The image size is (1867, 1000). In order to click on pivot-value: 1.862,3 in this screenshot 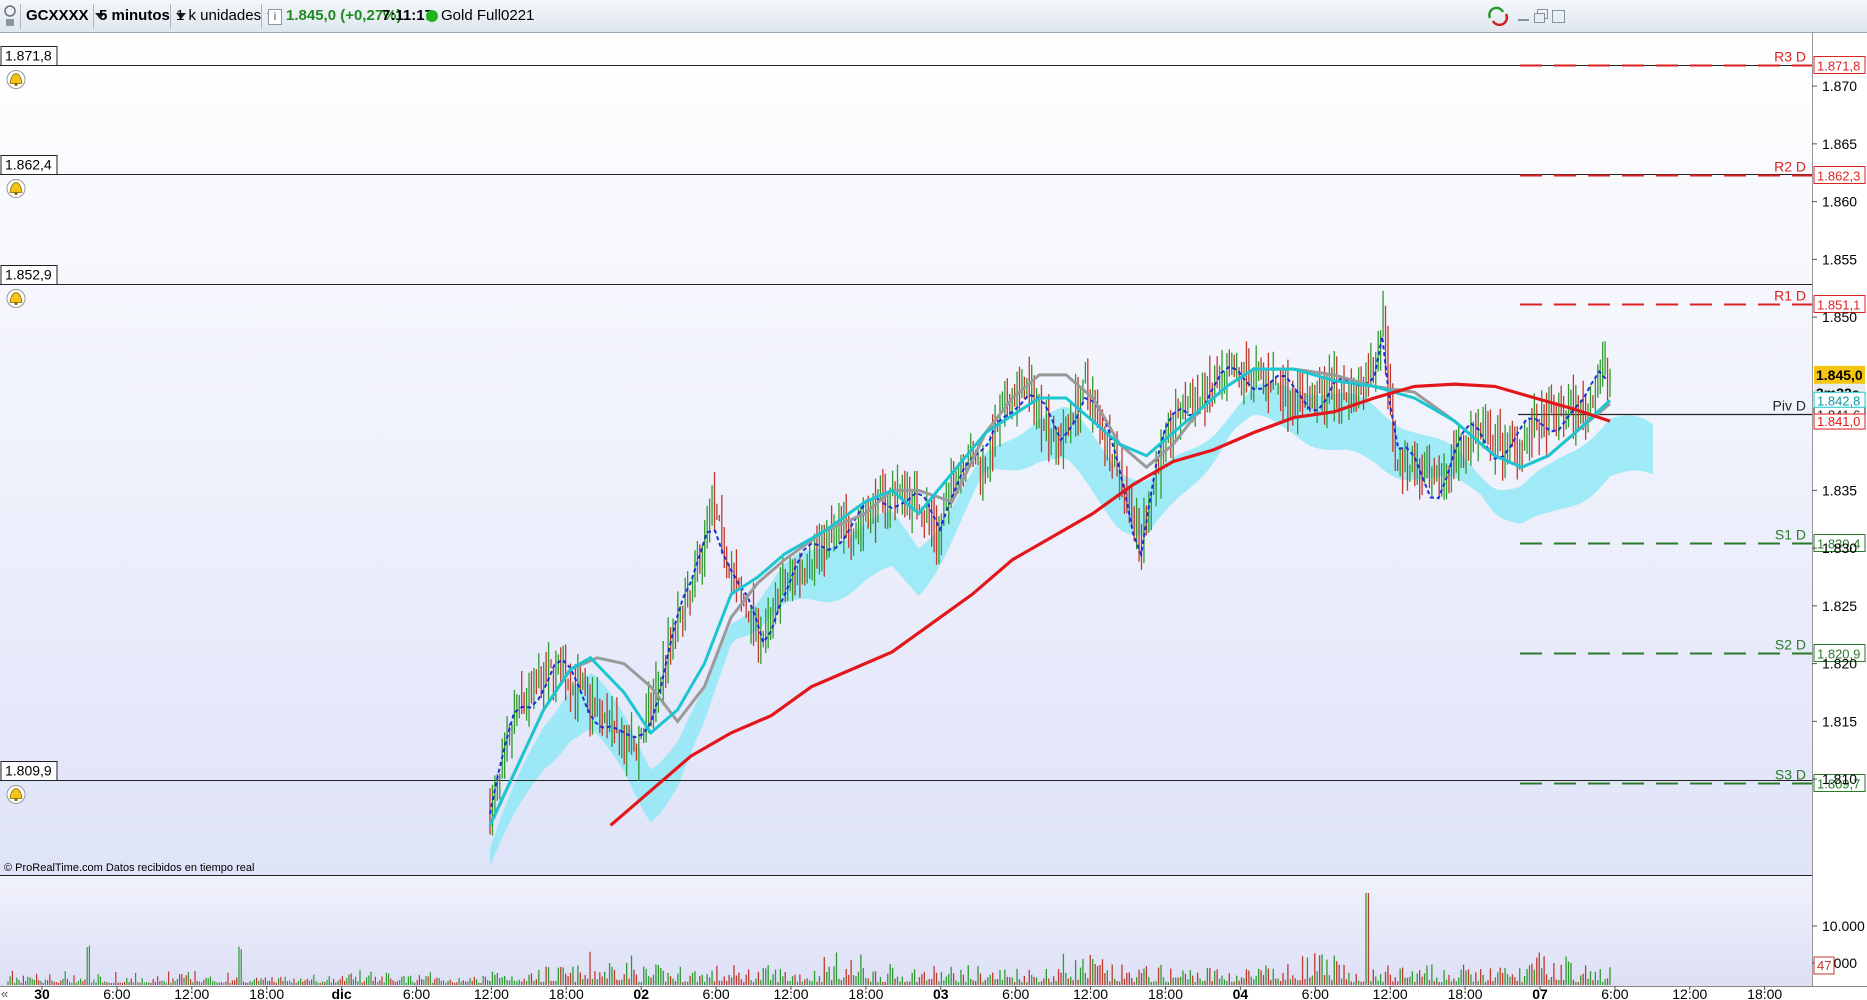, I will do `click(1838, 176)`.